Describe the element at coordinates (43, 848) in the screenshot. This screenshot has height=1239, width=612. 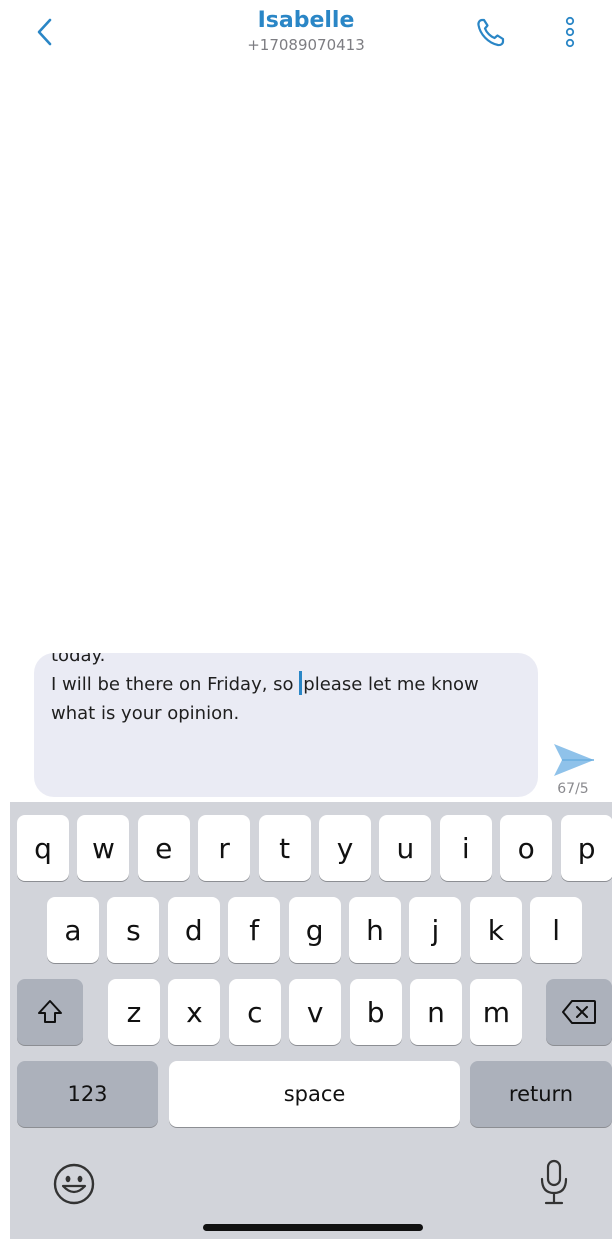
I see `key-q: q` at that location.